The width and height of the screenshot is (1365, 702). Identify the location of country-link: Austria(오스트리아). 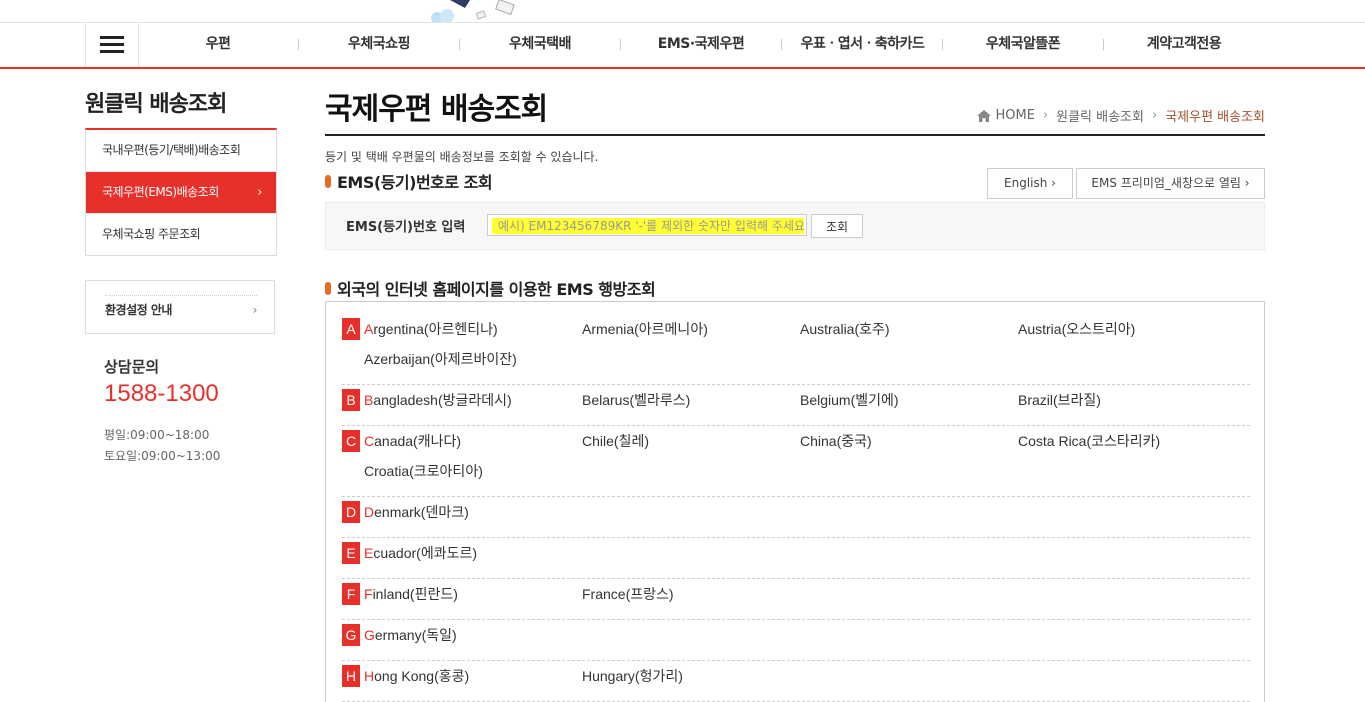
(1076, 329).